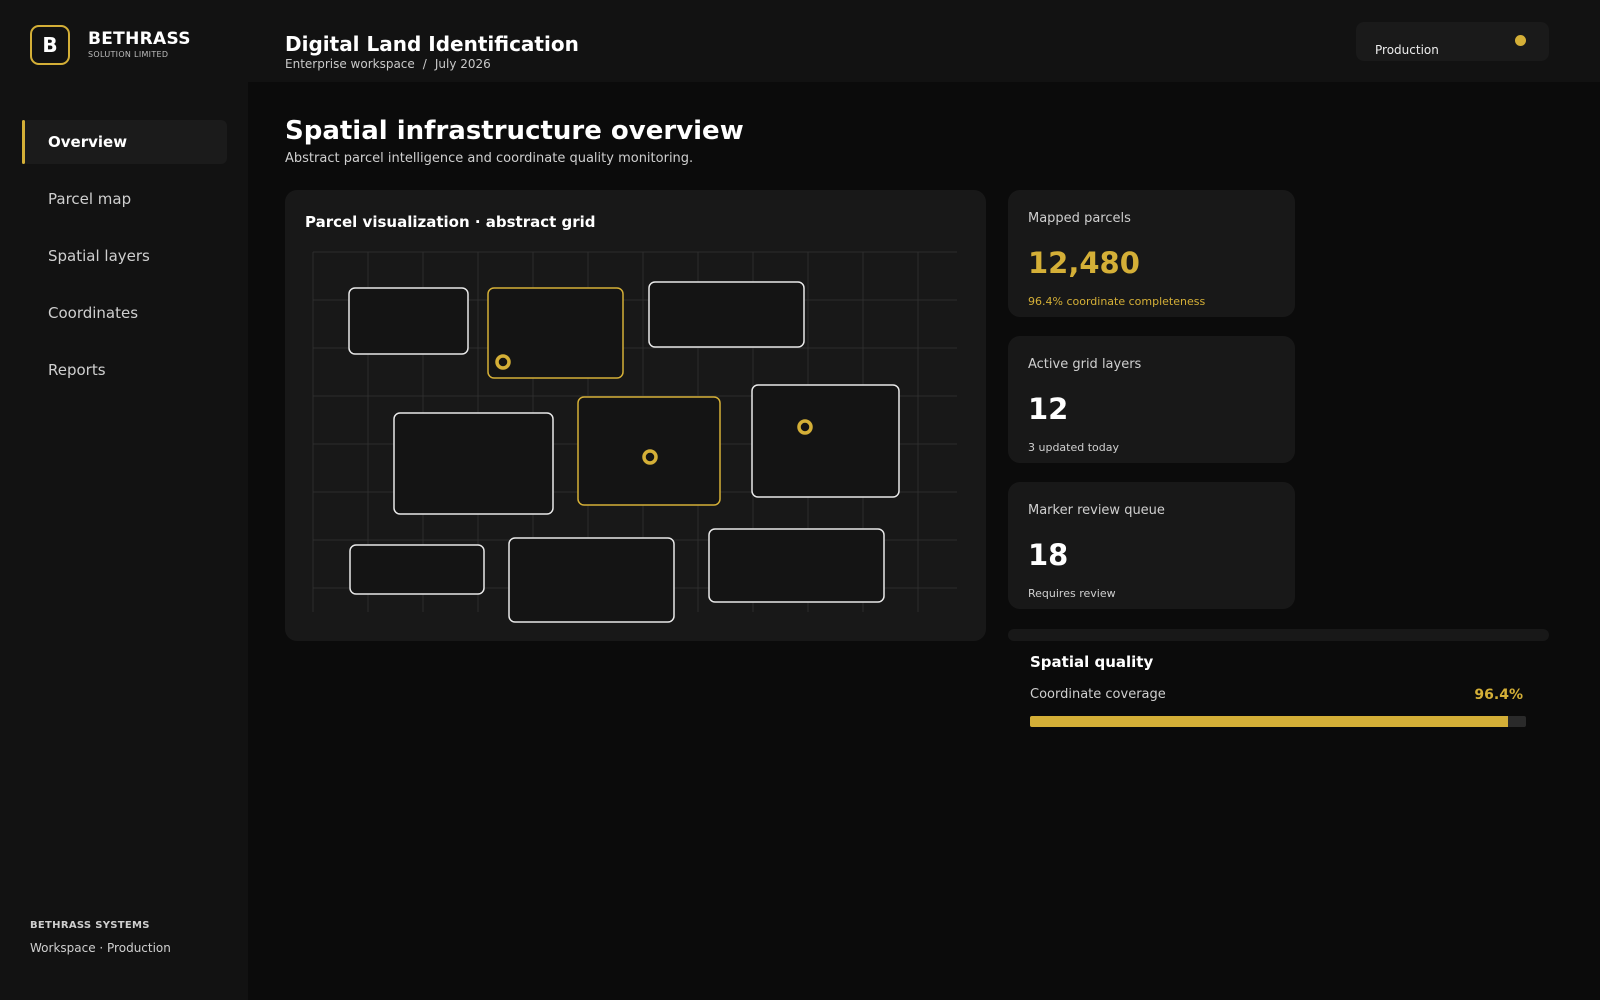  What do you see at coordinates (124, 313) in the screenshot?
I see `sidebar-item-coordinates: Coordinates` at bounding box center [124, 313].